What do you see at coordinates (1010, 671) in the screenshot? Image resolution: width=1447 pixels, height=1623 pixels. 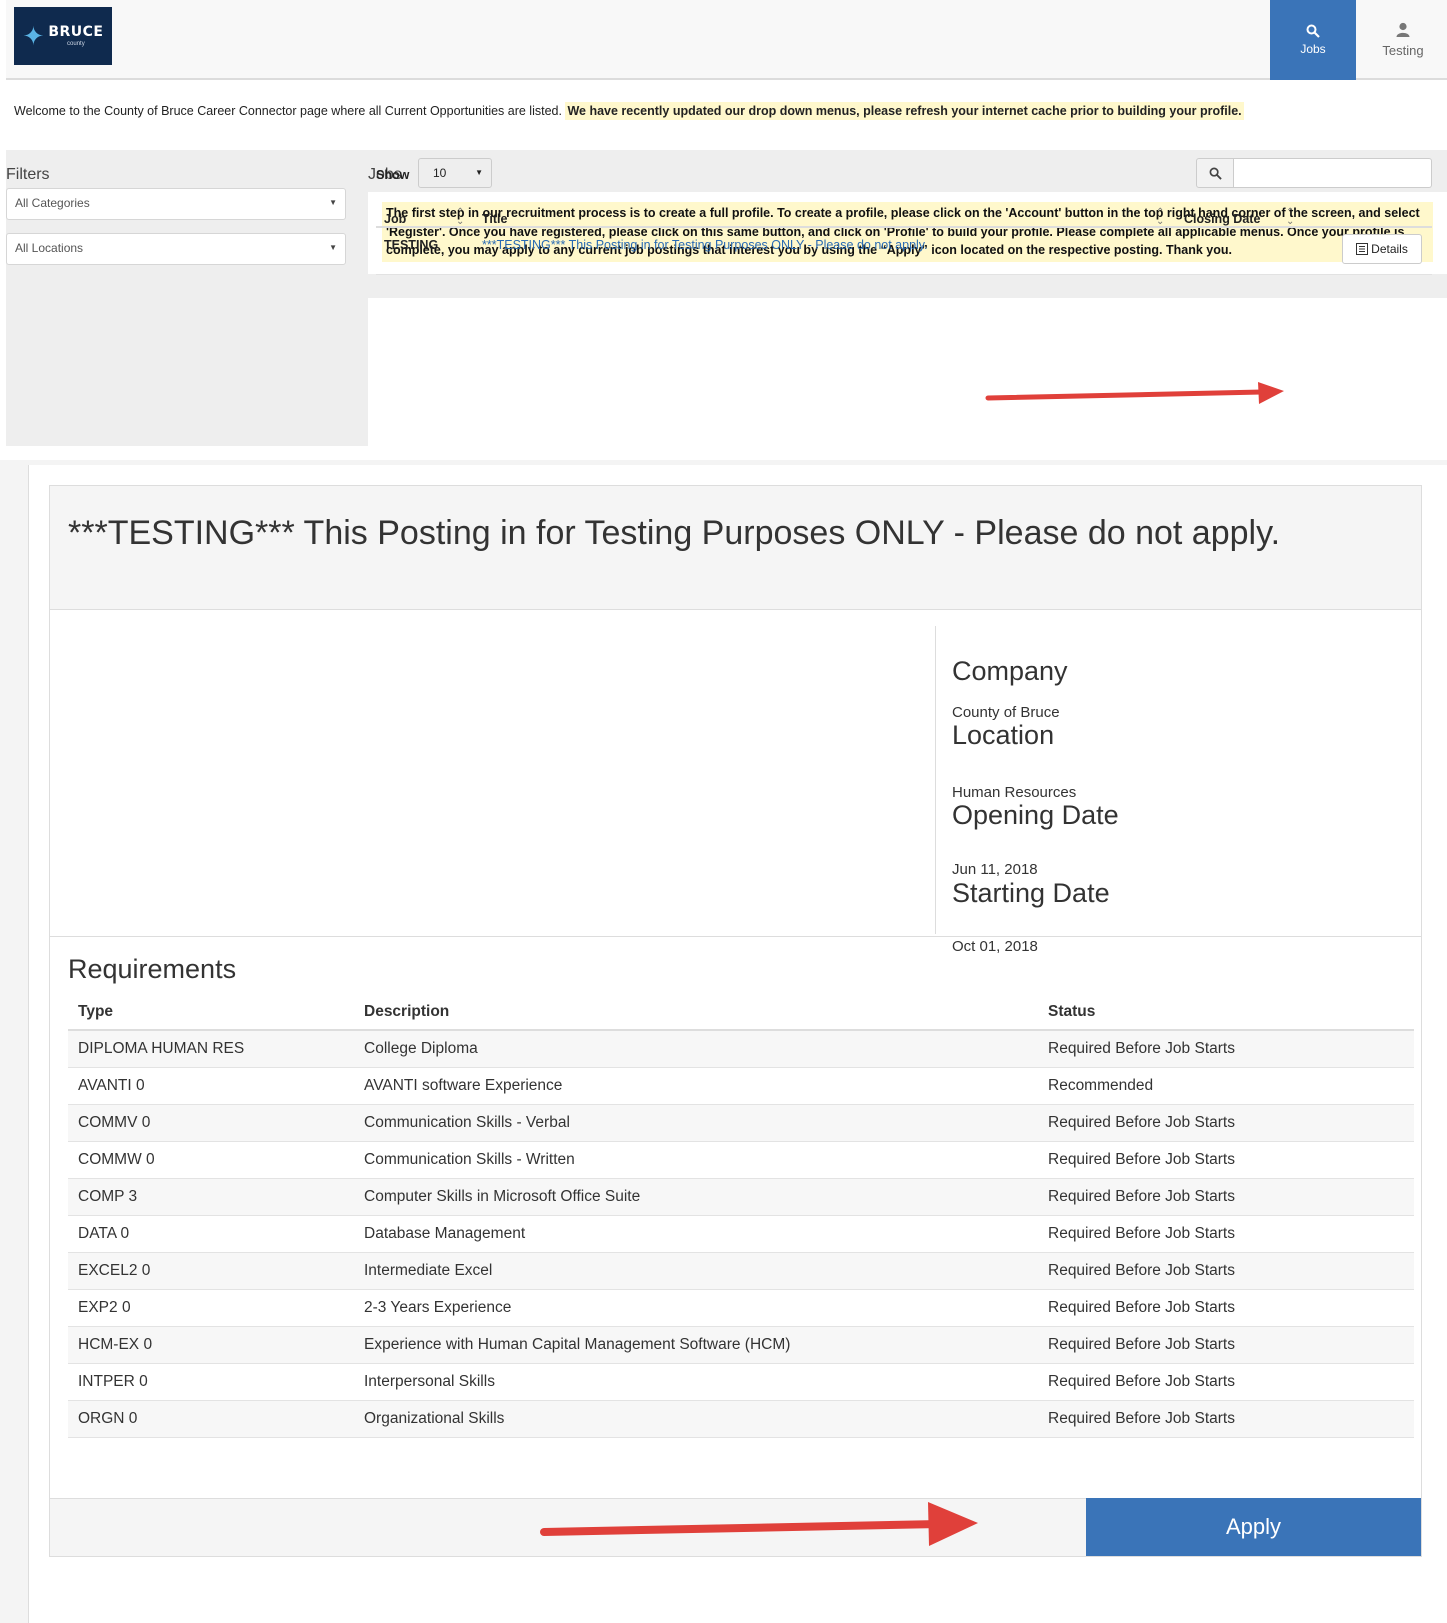 I see `company-label: Company` at bounding box center [1010, 671].